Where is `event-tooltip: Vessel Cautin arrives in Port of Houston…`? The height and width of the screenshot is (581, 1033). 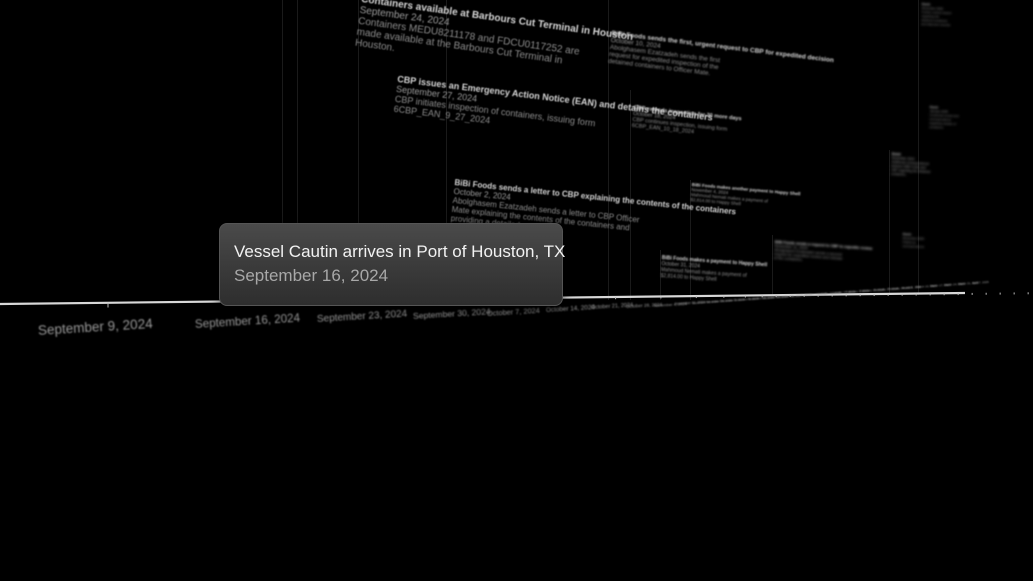 event-tooltip: Vessel Cautin arrives in Port of Houston… is located at coordinates (392, 264).